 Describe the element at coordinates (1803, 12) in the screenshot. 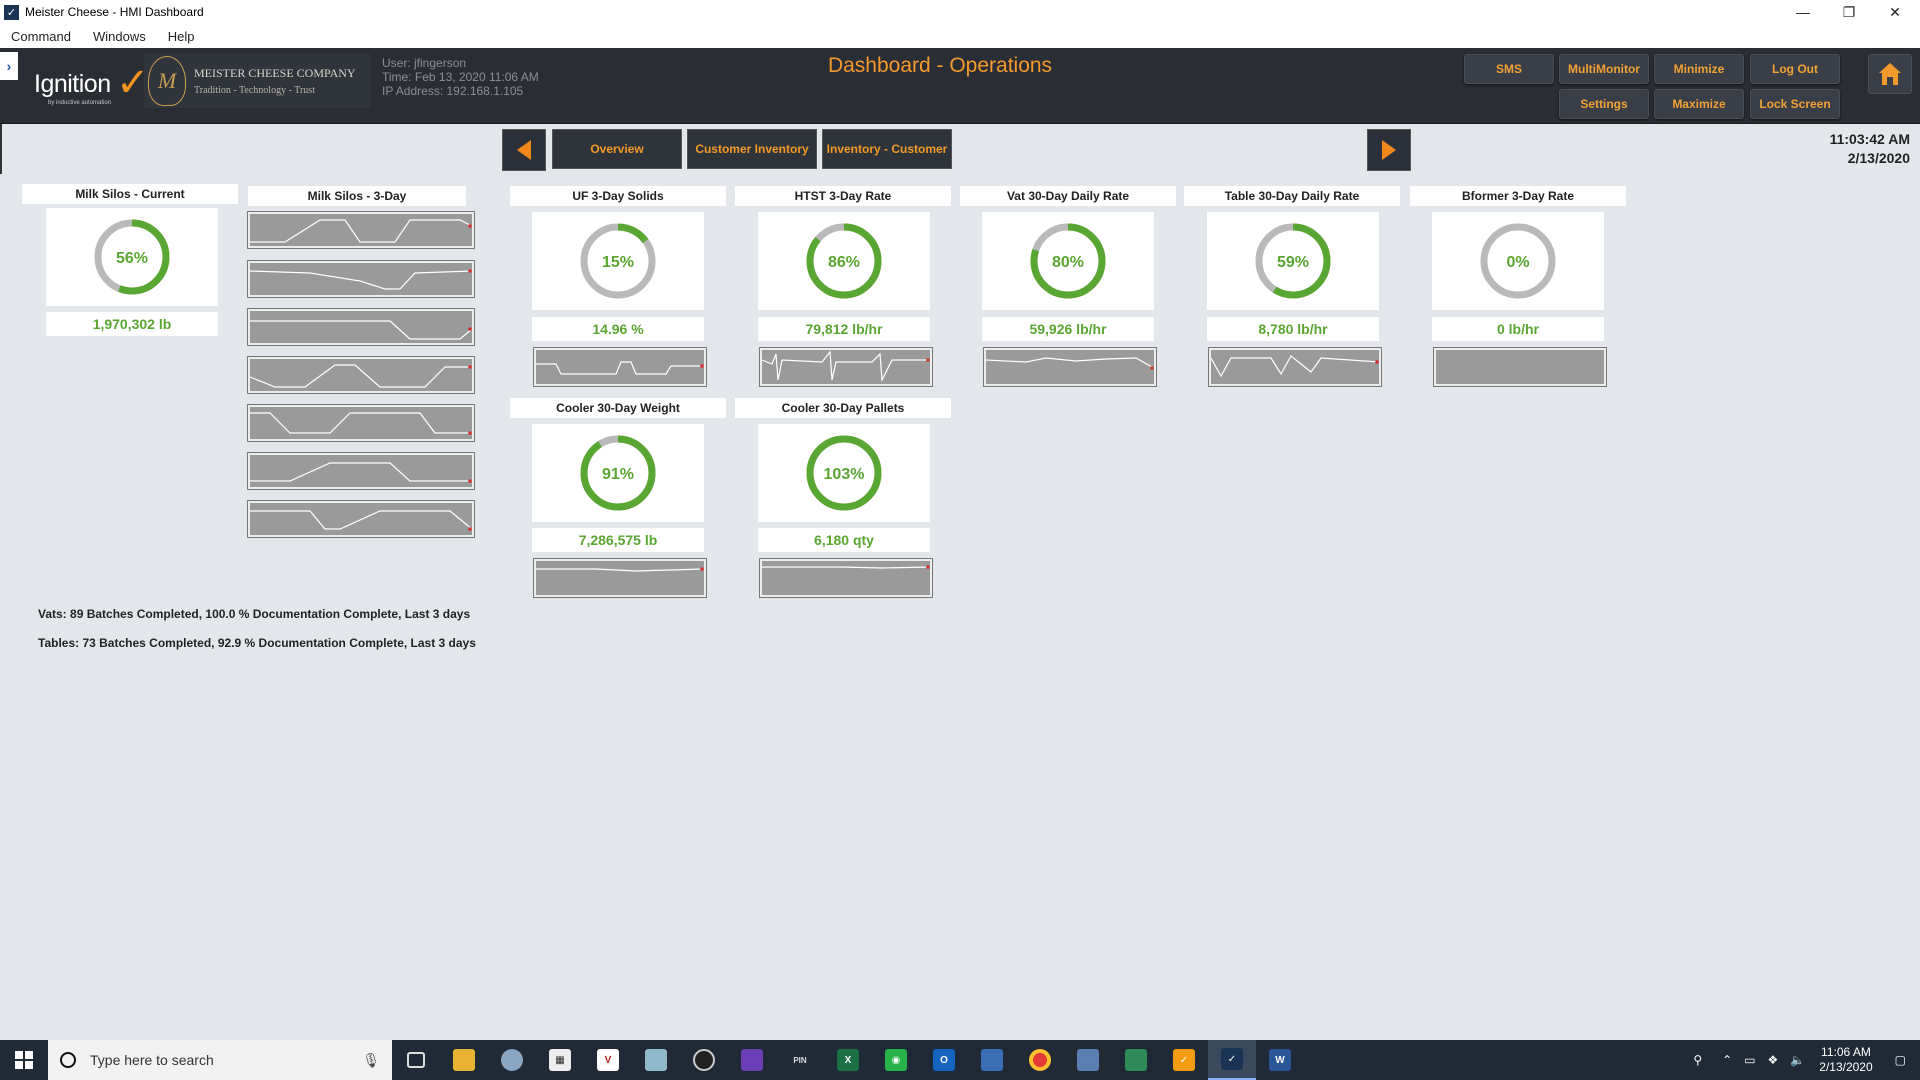

I see `window-minimize-button: —` at that location.